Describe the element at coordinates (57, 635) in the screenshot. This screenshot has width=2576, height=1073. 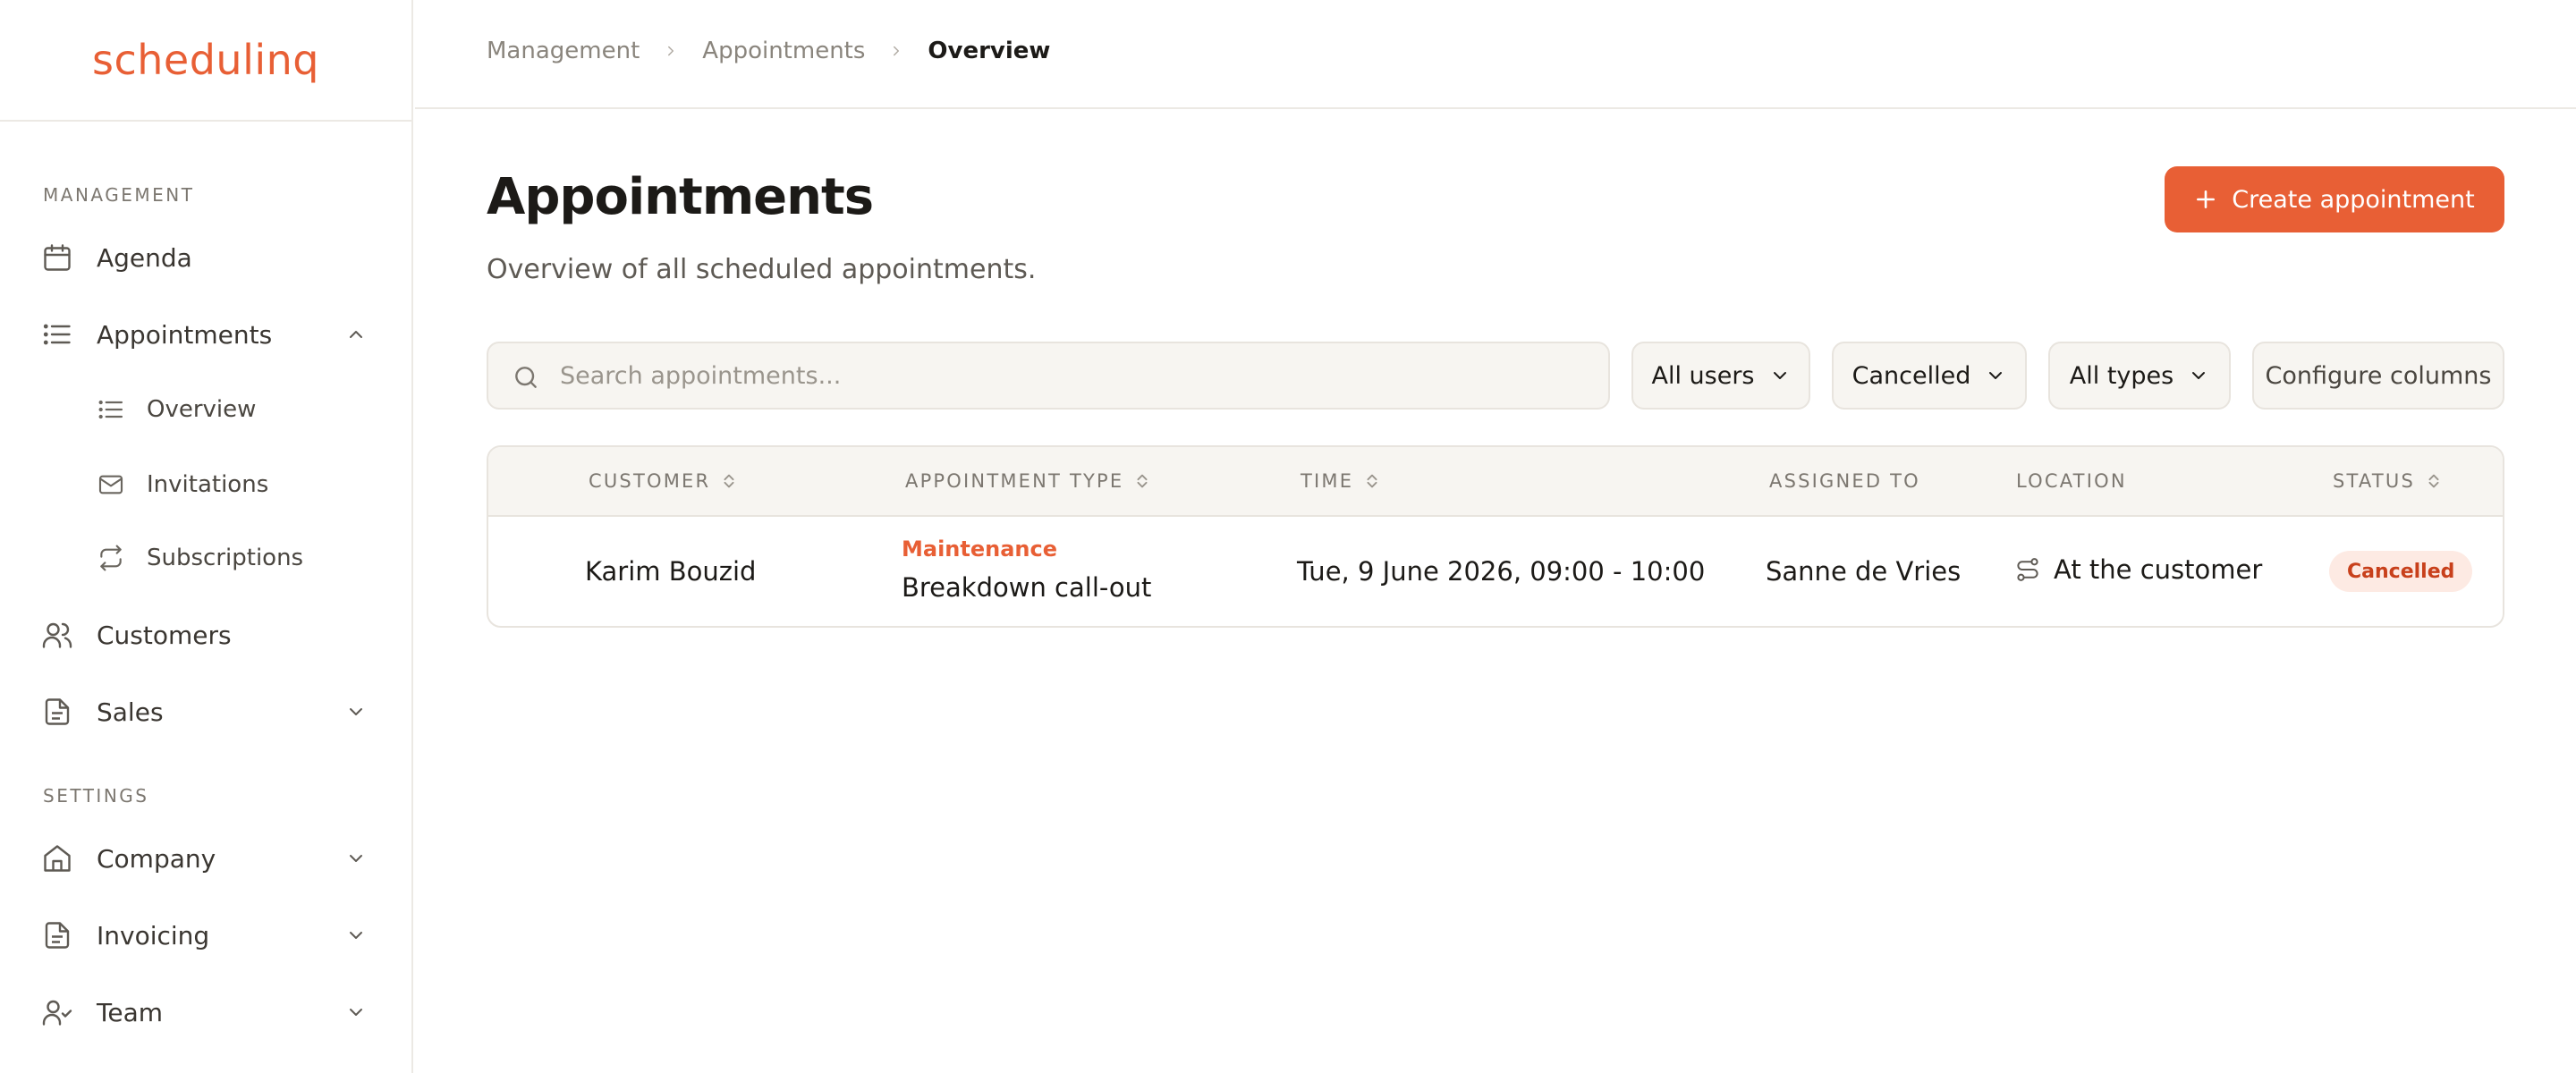
I see `users-icon` at that location.